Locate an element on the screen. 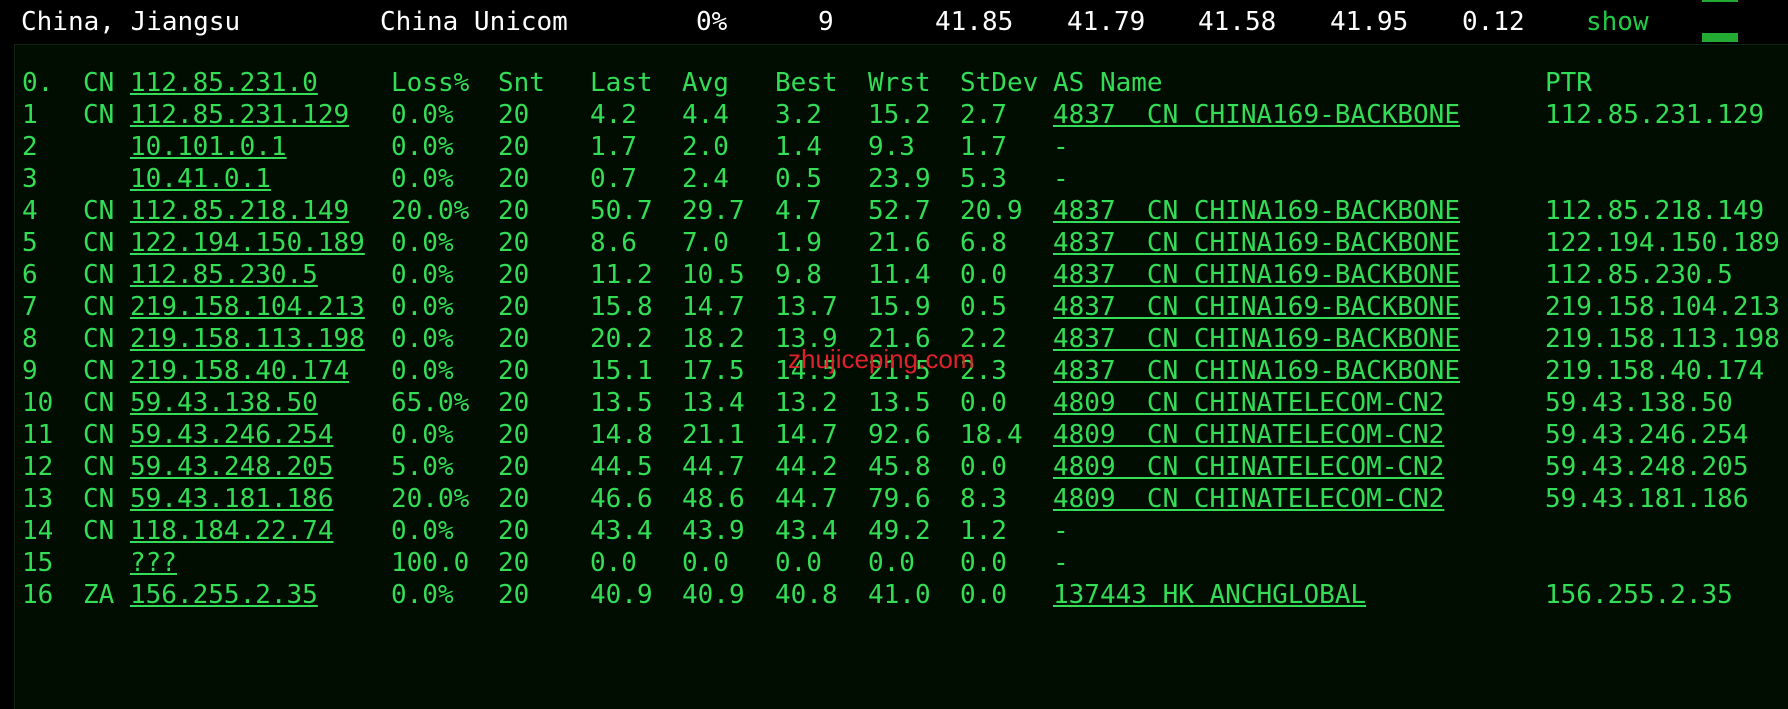 The height and width of the screenshot is (709, 1788). last-ms: 20.2 is located at coordinates (621, 339).